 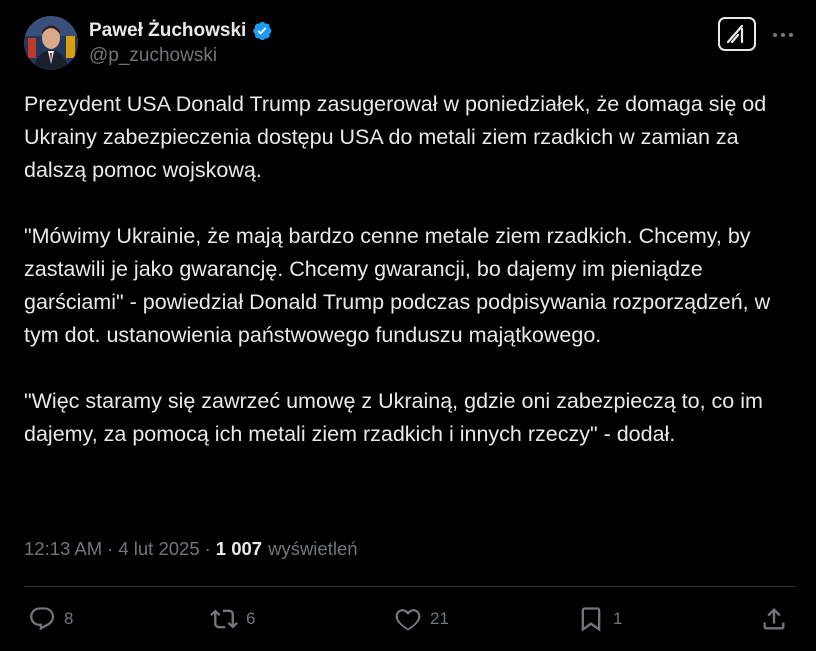 I want to click on author-info: Paweł Żuchowski @p_zuchowski, so click(x=181, y=42).